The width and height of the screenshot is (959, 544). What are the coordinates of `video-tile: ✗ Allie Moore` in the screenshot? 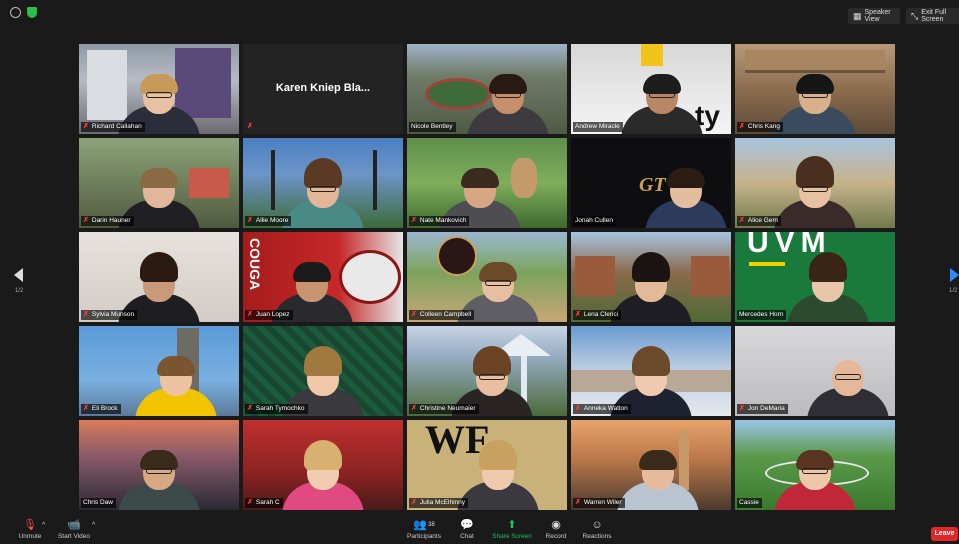 It's located at (323, 183).